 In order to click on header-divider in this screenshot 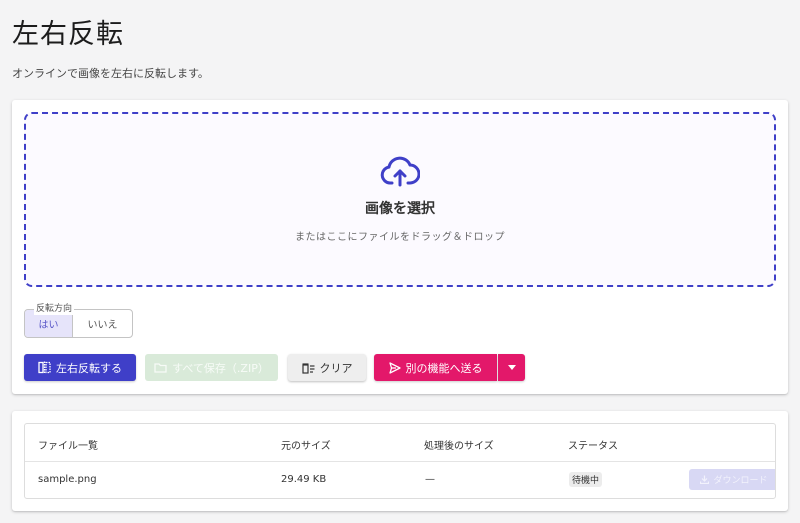, I will do `click(400, 461)`.